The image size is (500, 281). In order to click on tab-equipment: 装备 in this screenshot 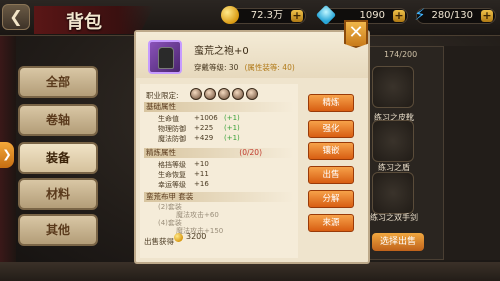, I will do `click(58, 158)`.